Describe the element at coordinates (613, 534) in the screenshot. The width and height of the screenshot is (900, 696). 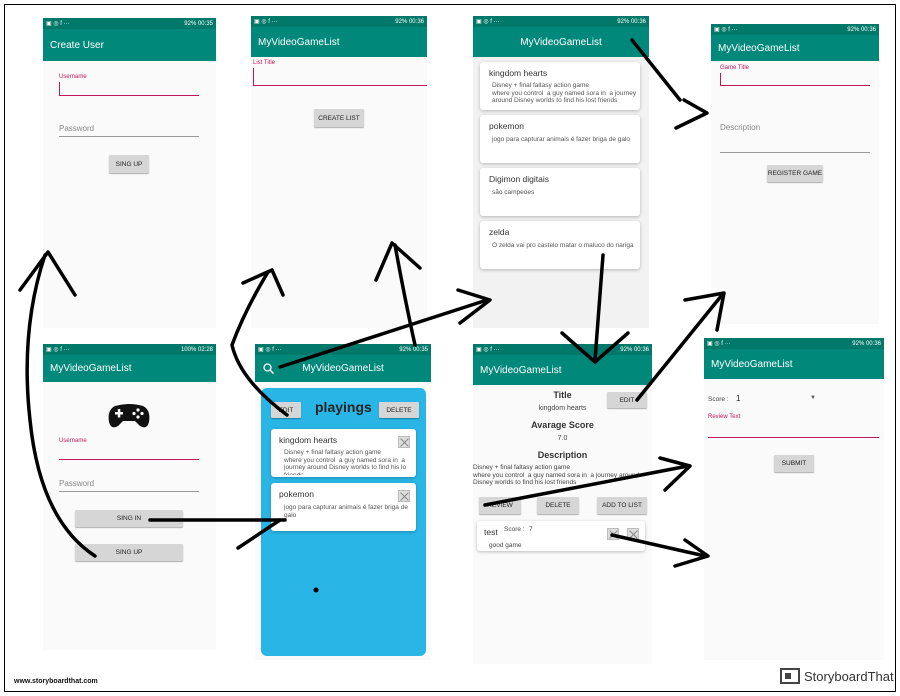
I see `edit-review-icon` at that location.